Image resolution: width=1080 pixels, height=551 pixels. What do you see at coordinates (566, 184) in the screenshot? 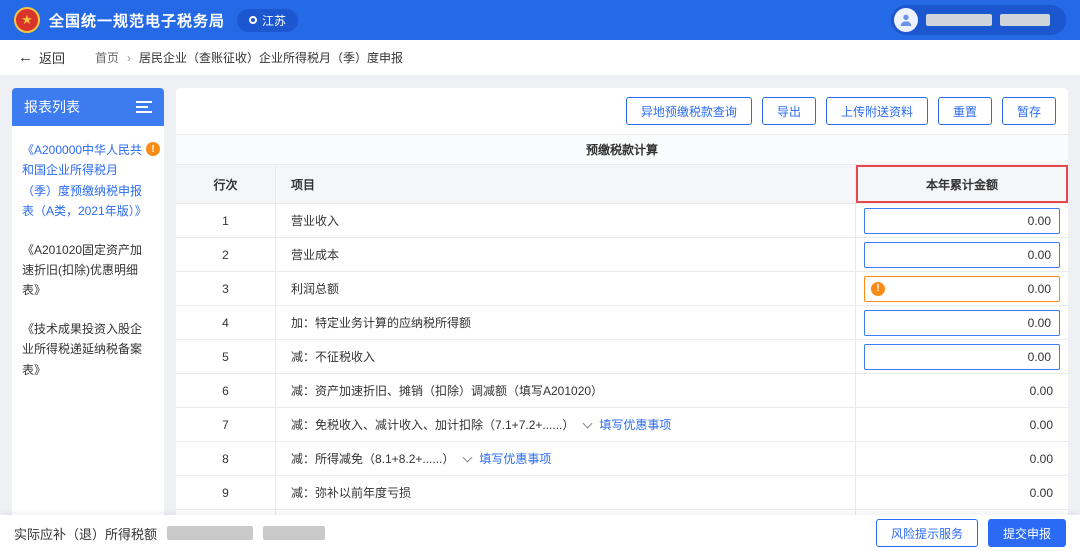
I see `col-header-item: 项目` at bounding box center [566, 184].